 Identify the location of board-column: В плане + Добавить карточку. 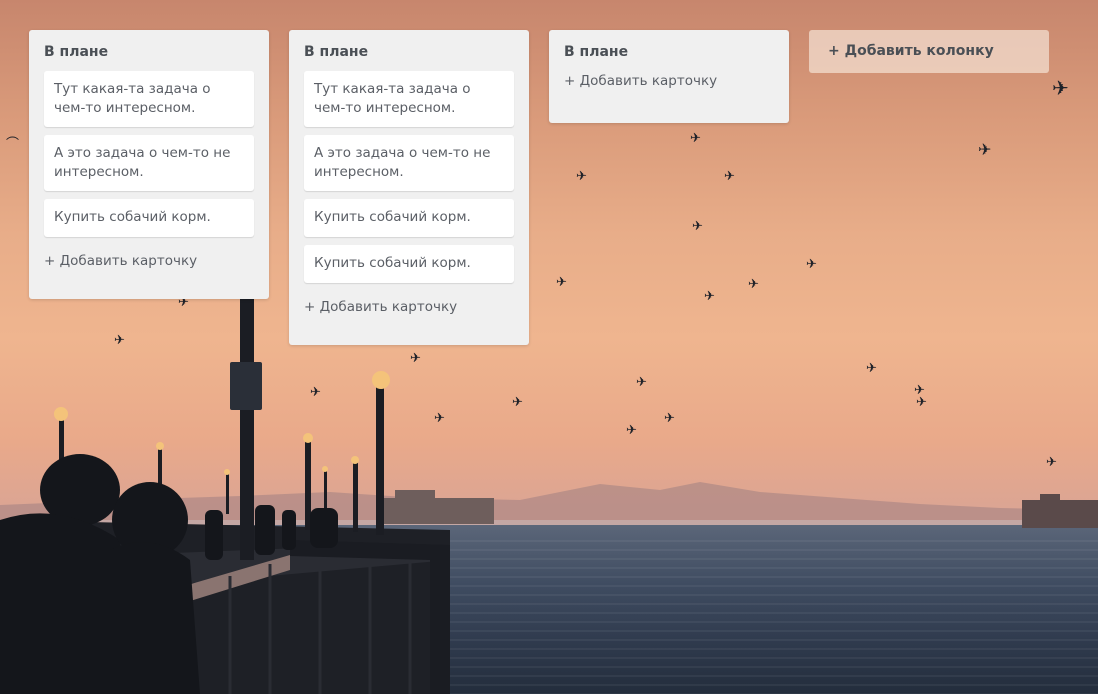
(669, 76).